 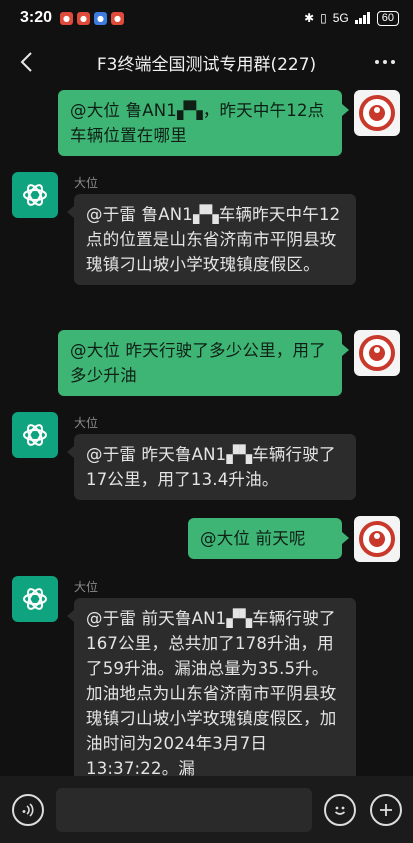 I want to click on signal-icon, so click(x=362, y=18).